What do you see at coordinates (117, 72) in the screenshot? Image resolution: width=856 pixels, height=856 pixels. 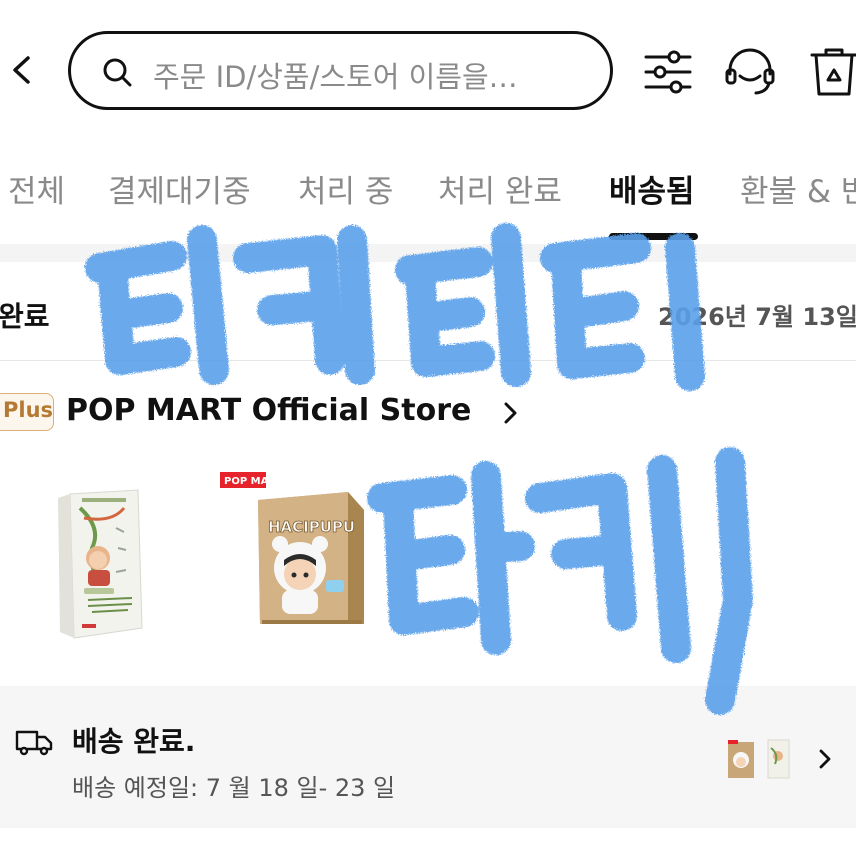 I see `search-icon` at bounding box center [117, 72].